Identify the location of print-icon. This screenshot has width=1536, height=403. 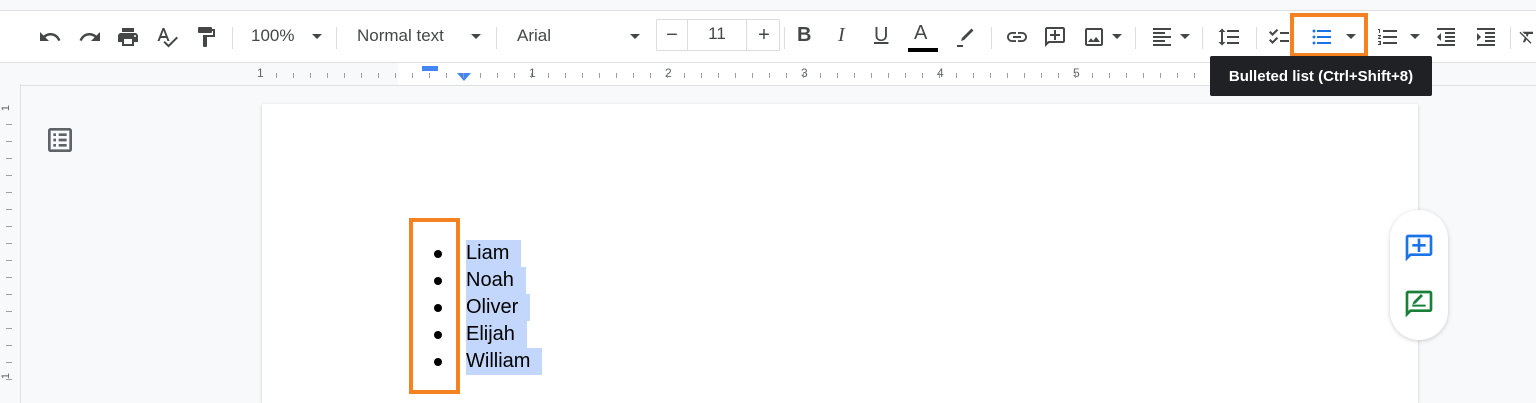
(128, 37).